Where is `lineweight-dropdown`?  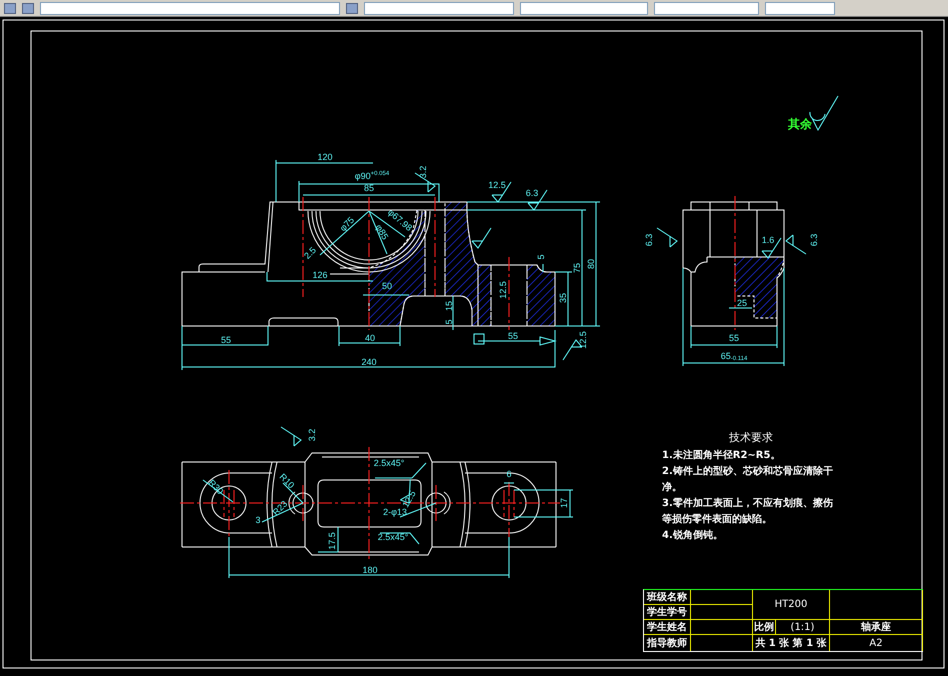
lineweight-dropdown is located at coordinates (706, 8).